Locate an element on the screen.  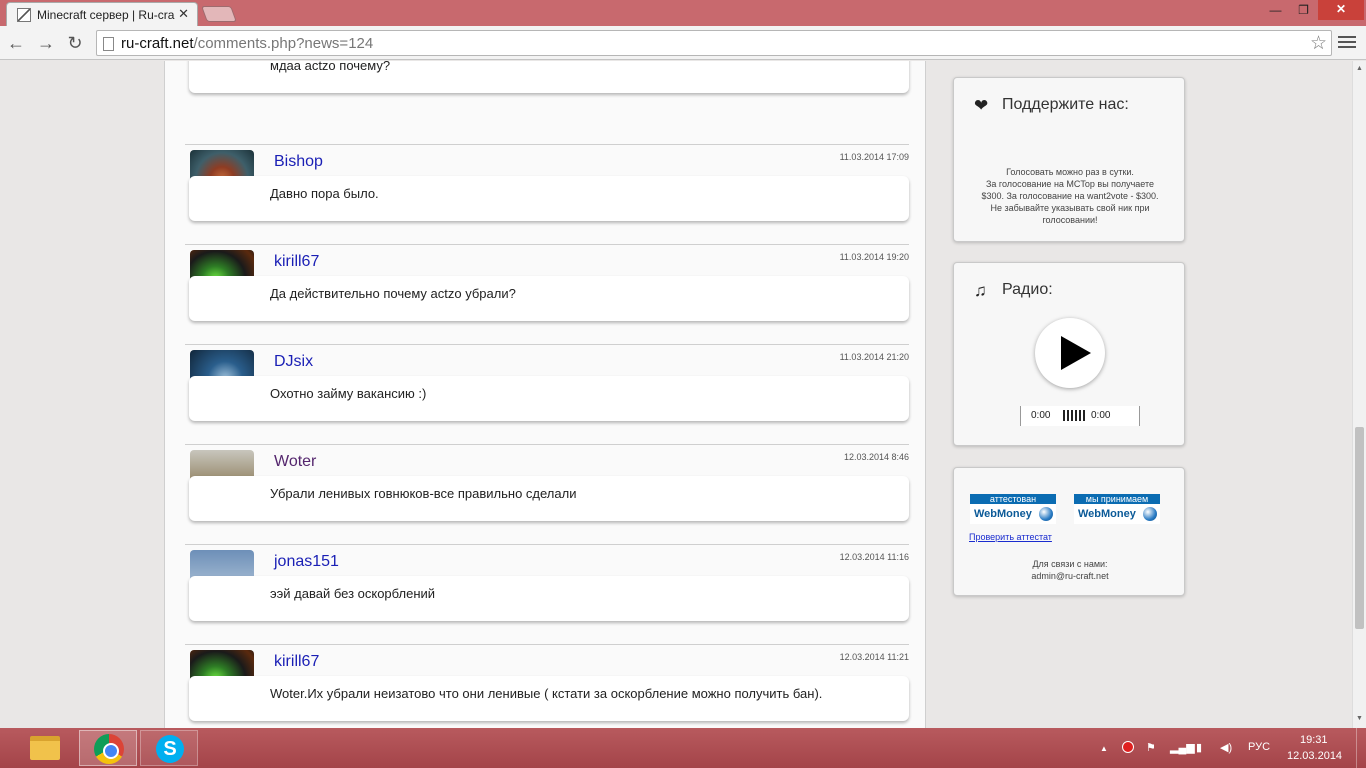
support-line: Не забывайте указывать свой ник при is located at coordinates (1070, 208).